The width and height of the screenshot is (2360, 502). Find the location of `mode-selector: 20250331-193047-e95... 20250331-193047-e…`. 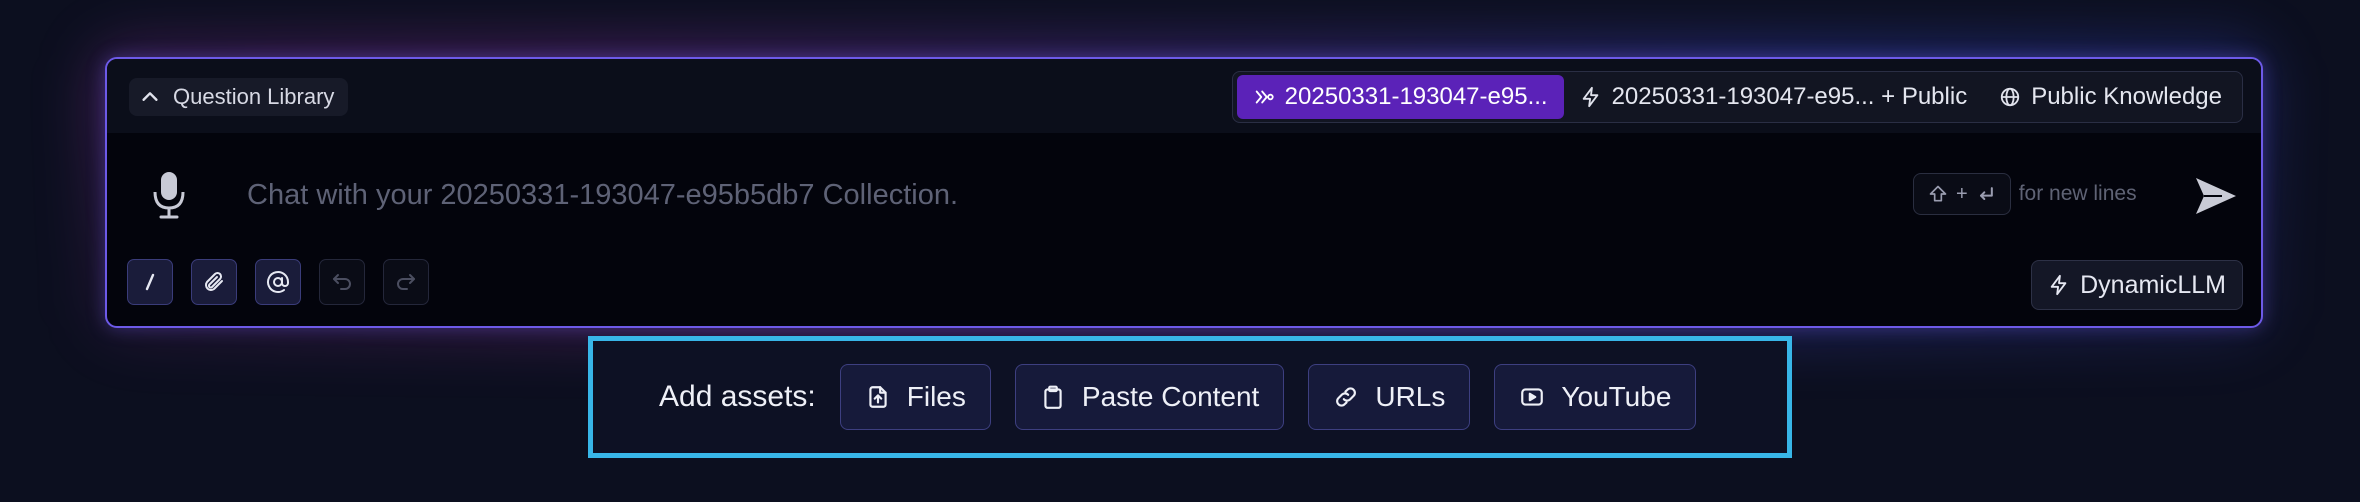

mode-selector: 20250331-193047-e95... 20250331-193047-e… is located at coordinates (1737, 97).